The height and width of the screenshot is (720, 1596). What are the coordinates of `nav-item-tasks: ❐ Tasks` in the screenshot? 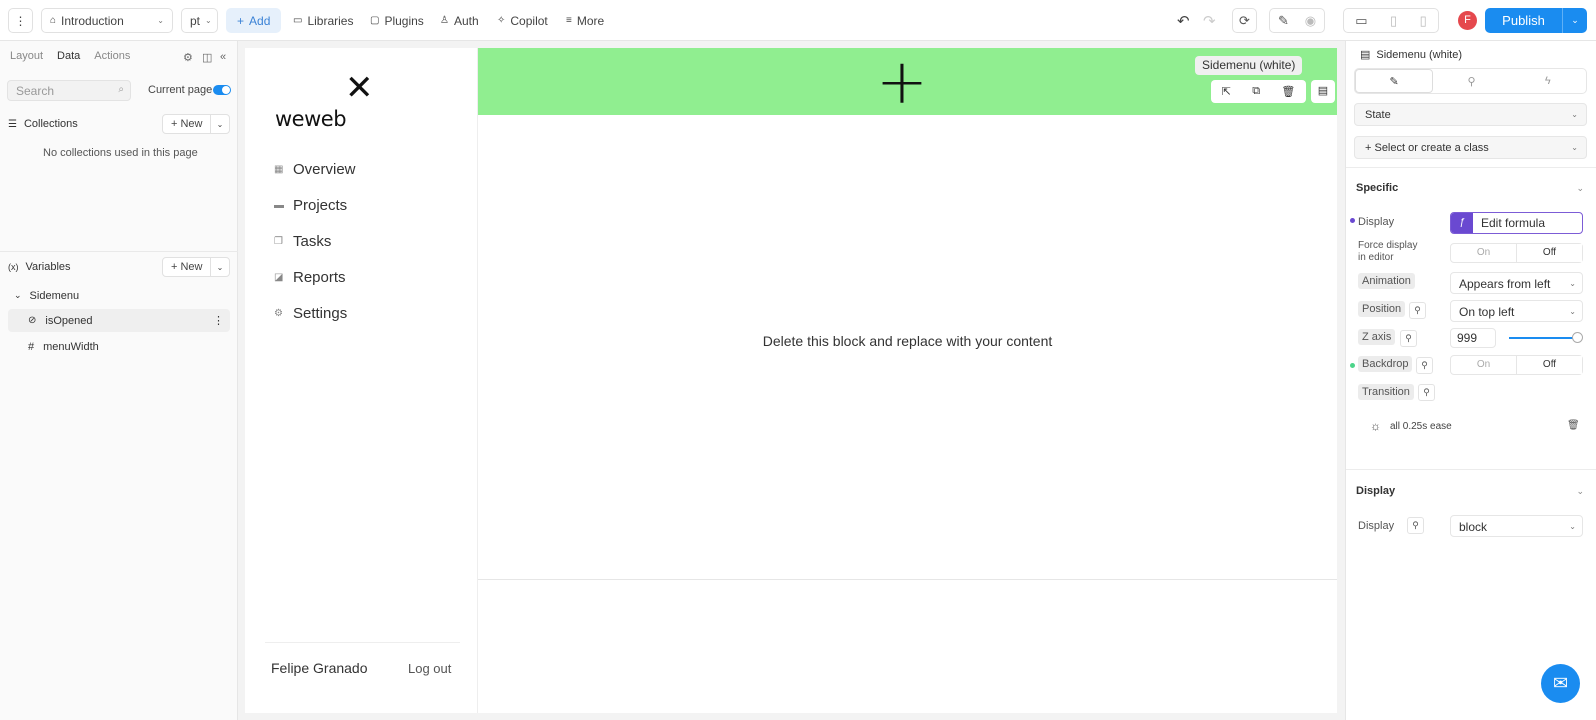 It's located at (302, 241).